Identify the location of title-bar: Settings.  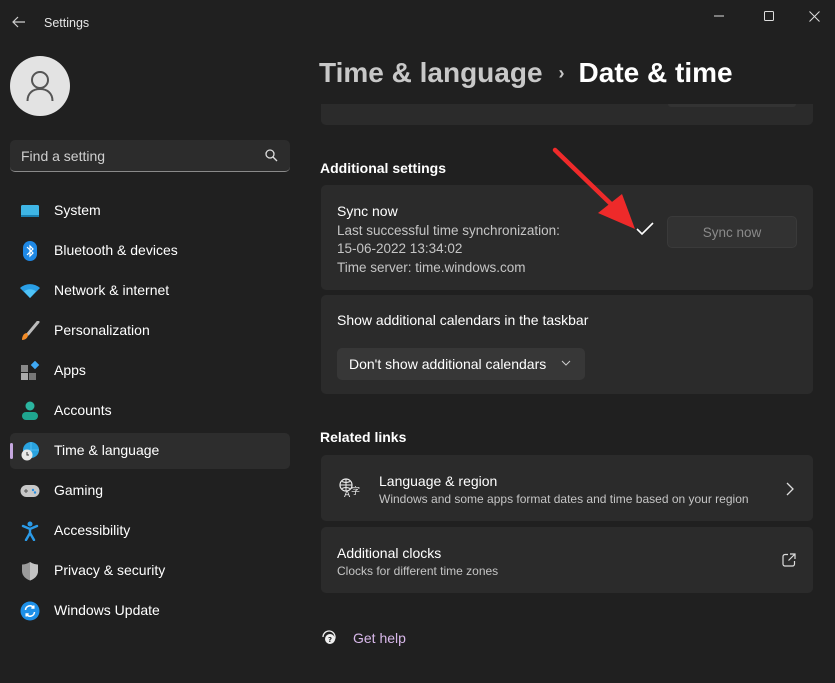
(417, 23).